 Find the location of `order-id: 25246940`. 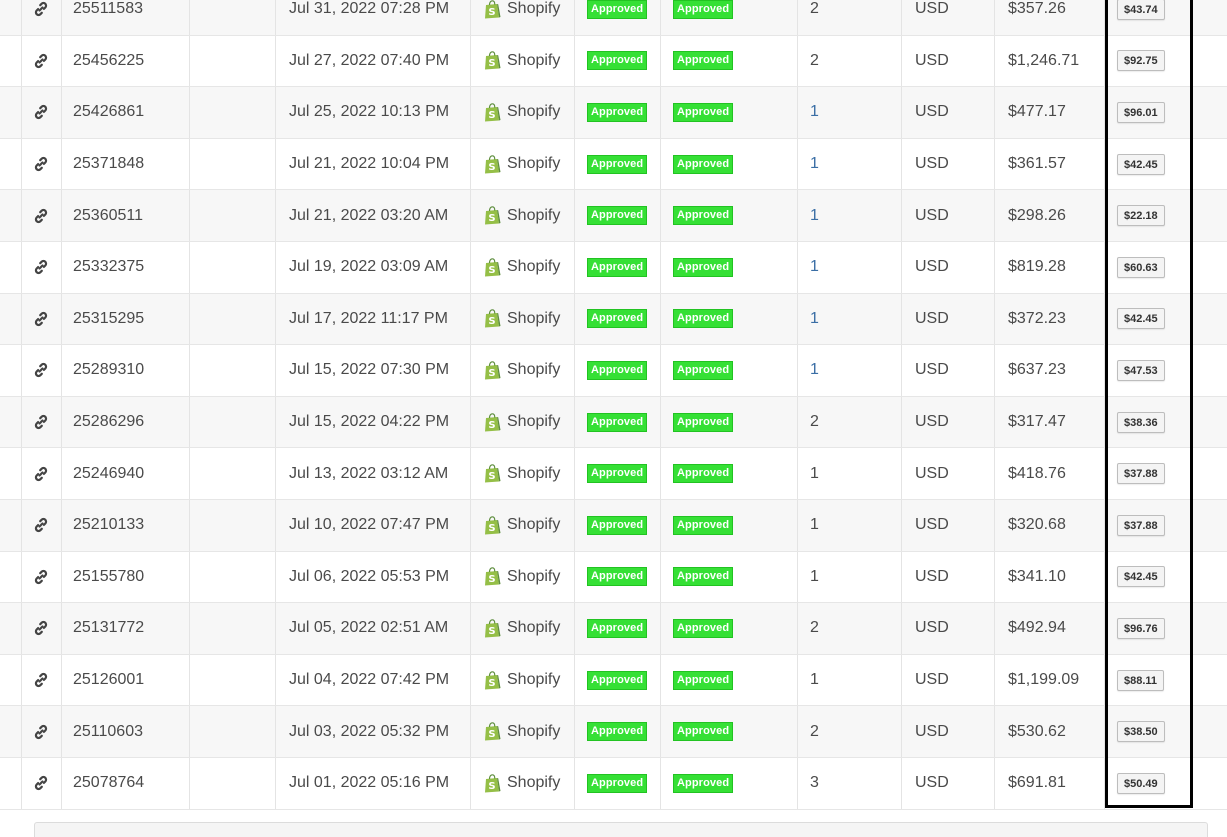

order-id: 25246940 is located at coordinates (109, 473).